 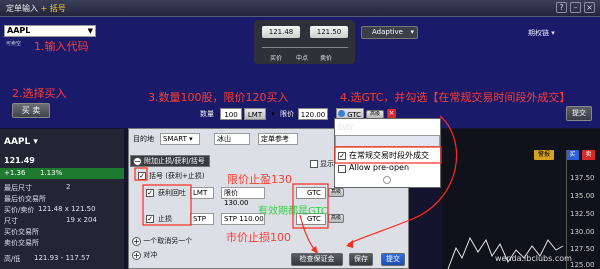 I want to click on change-bar: +1.36 1.13%, so click(x=62, y=173).